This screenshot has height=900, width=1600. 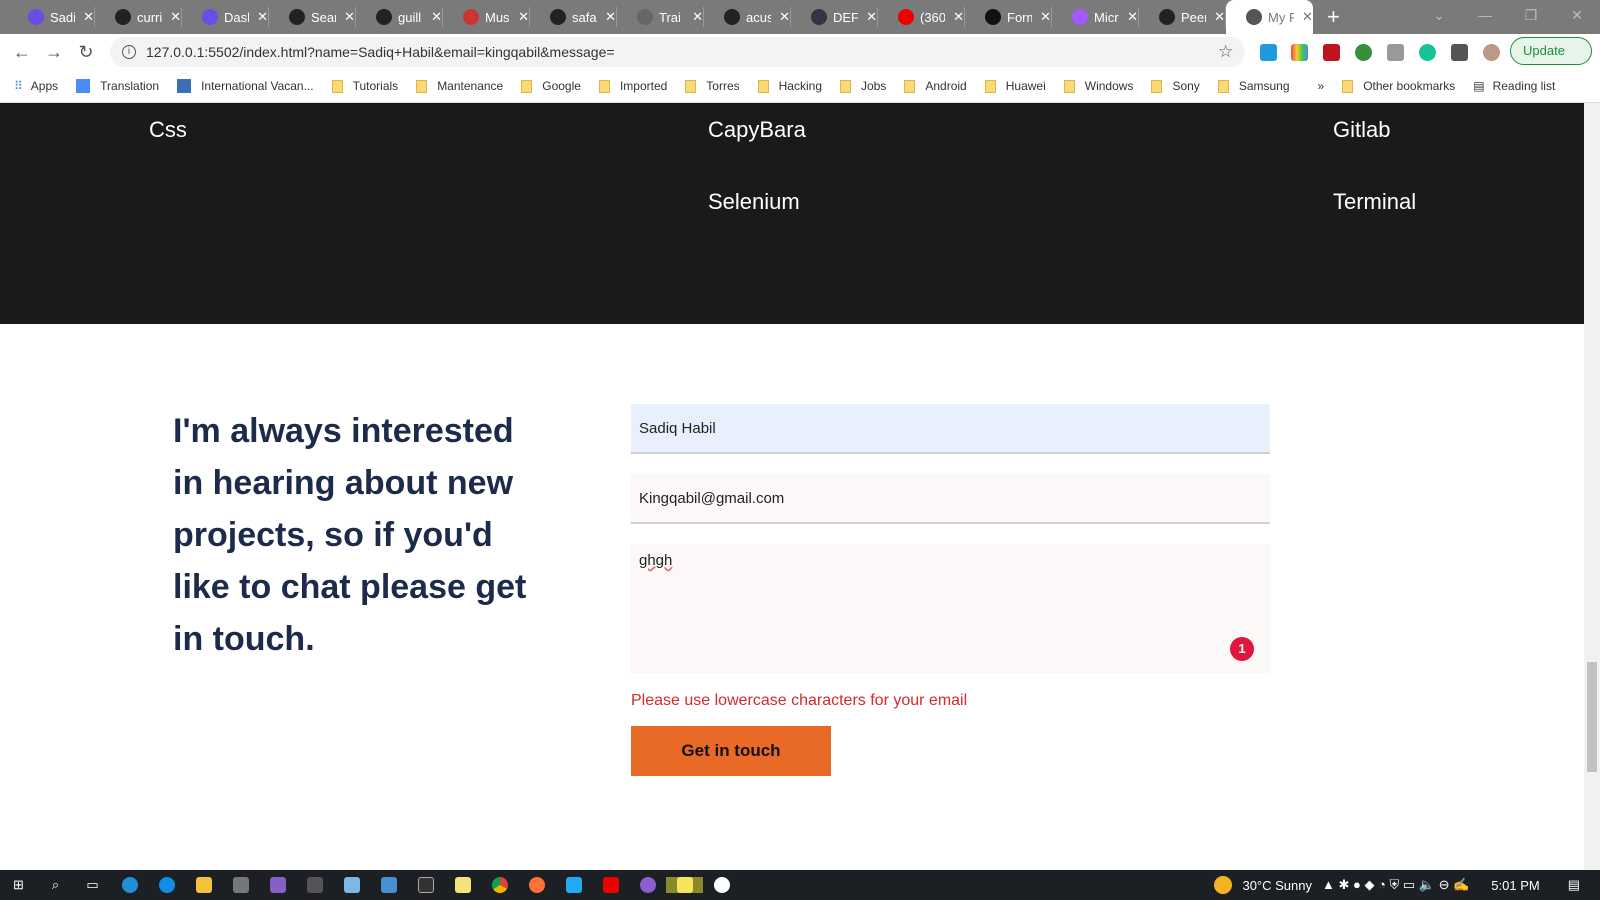 I want to click on slack-icon, so click(x=721, y=885).